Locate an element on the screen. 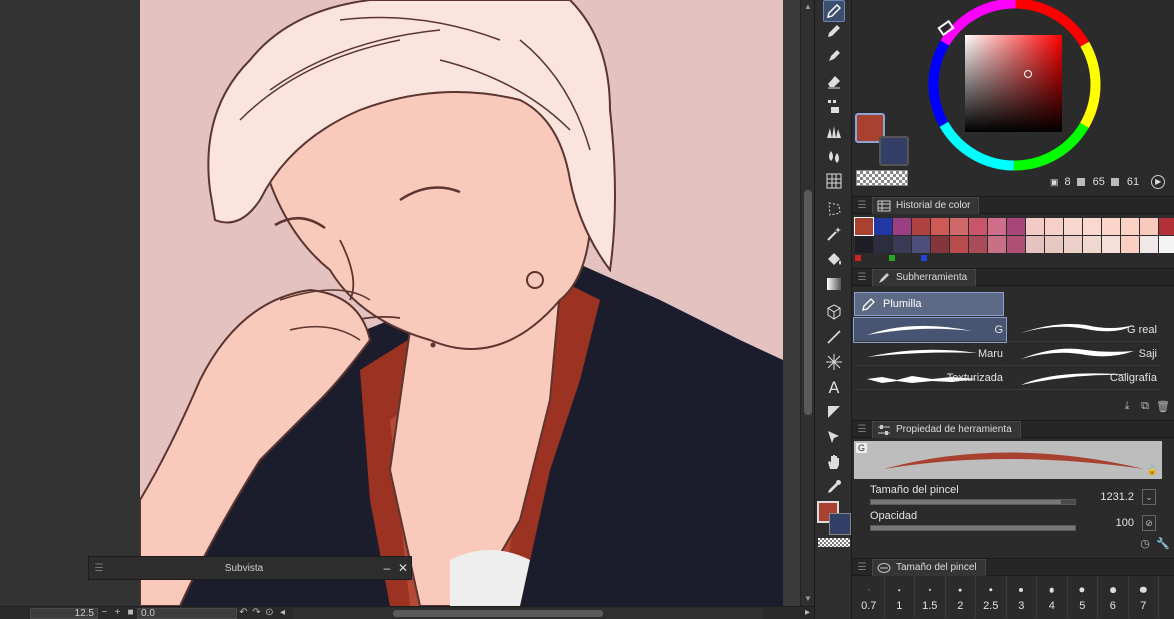 The width and height of the screenshot is (1174, 619). scroll-up-icon: ▲ is located at coordinates (808, 7).